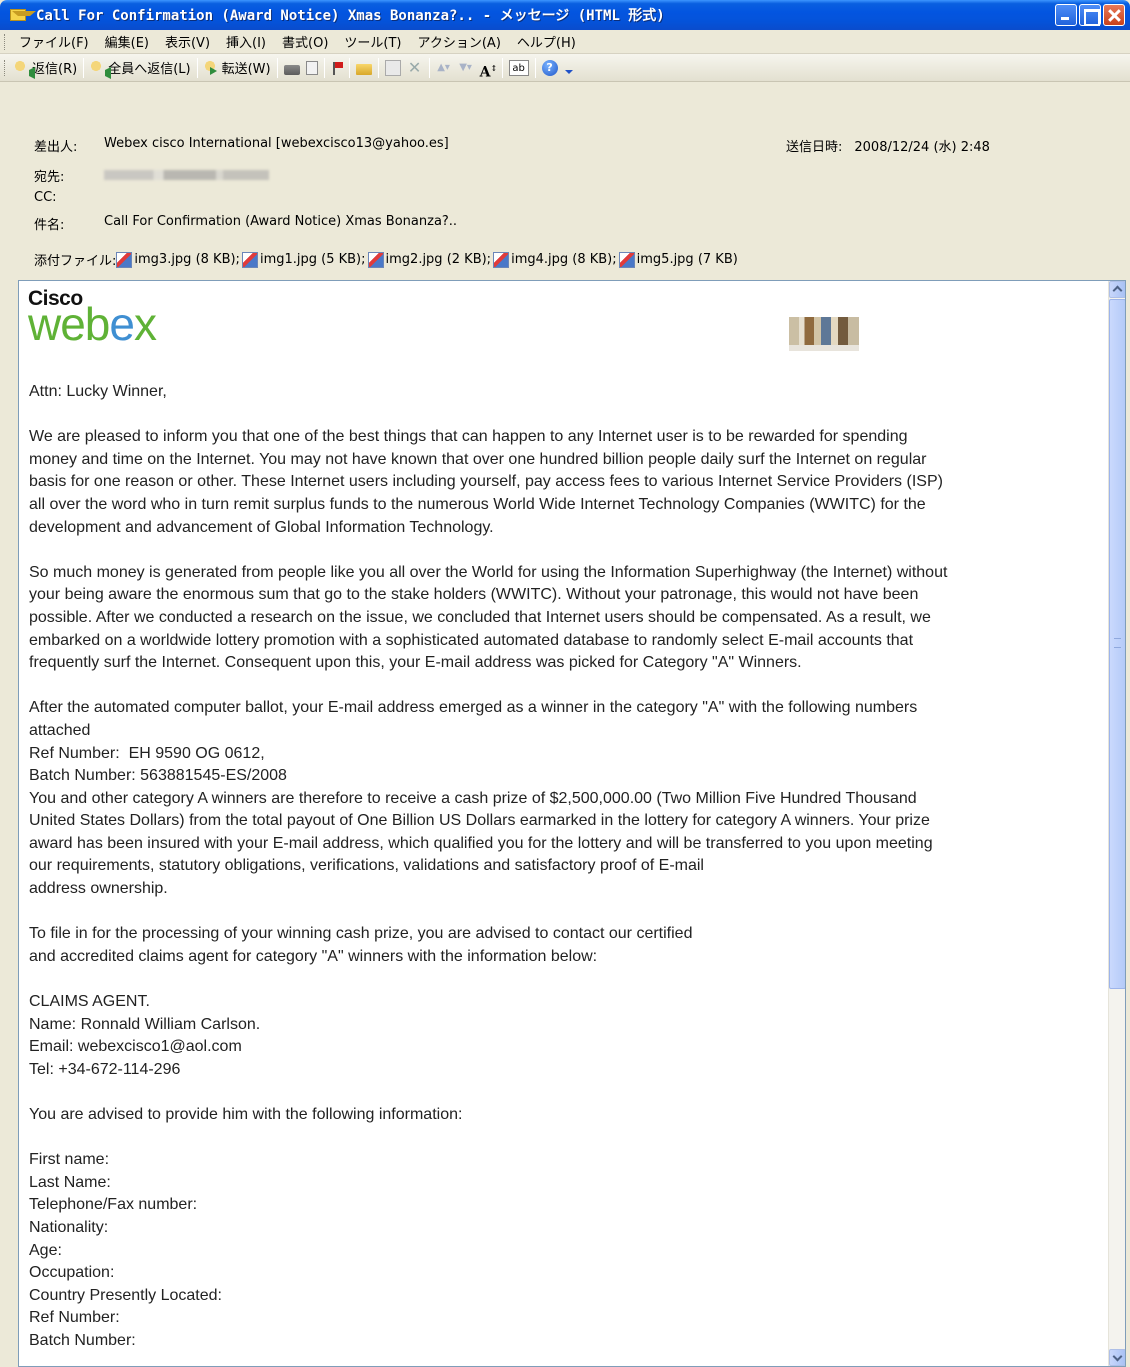 The image size is (1130, 1367). I want to click on attachment-item: img4.jpg (8 KB);, so click(555, 259).